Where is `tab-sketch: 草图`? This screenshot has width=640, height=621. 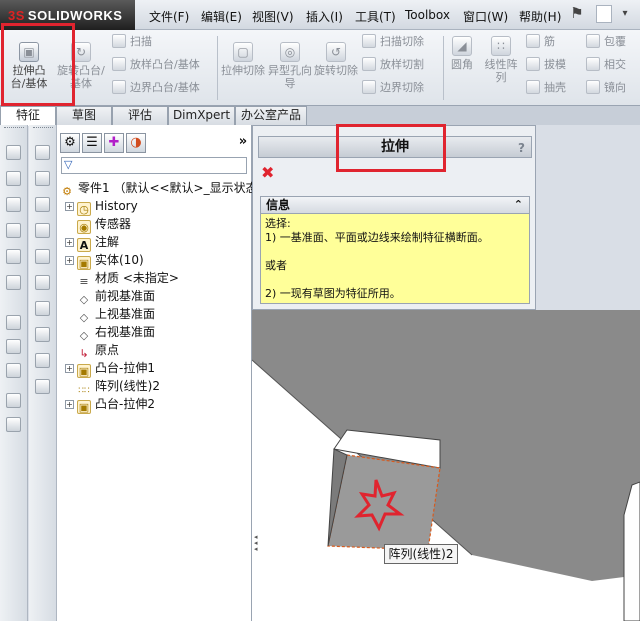
tab-sketch: 草图 is located at coordinates (84, 115).